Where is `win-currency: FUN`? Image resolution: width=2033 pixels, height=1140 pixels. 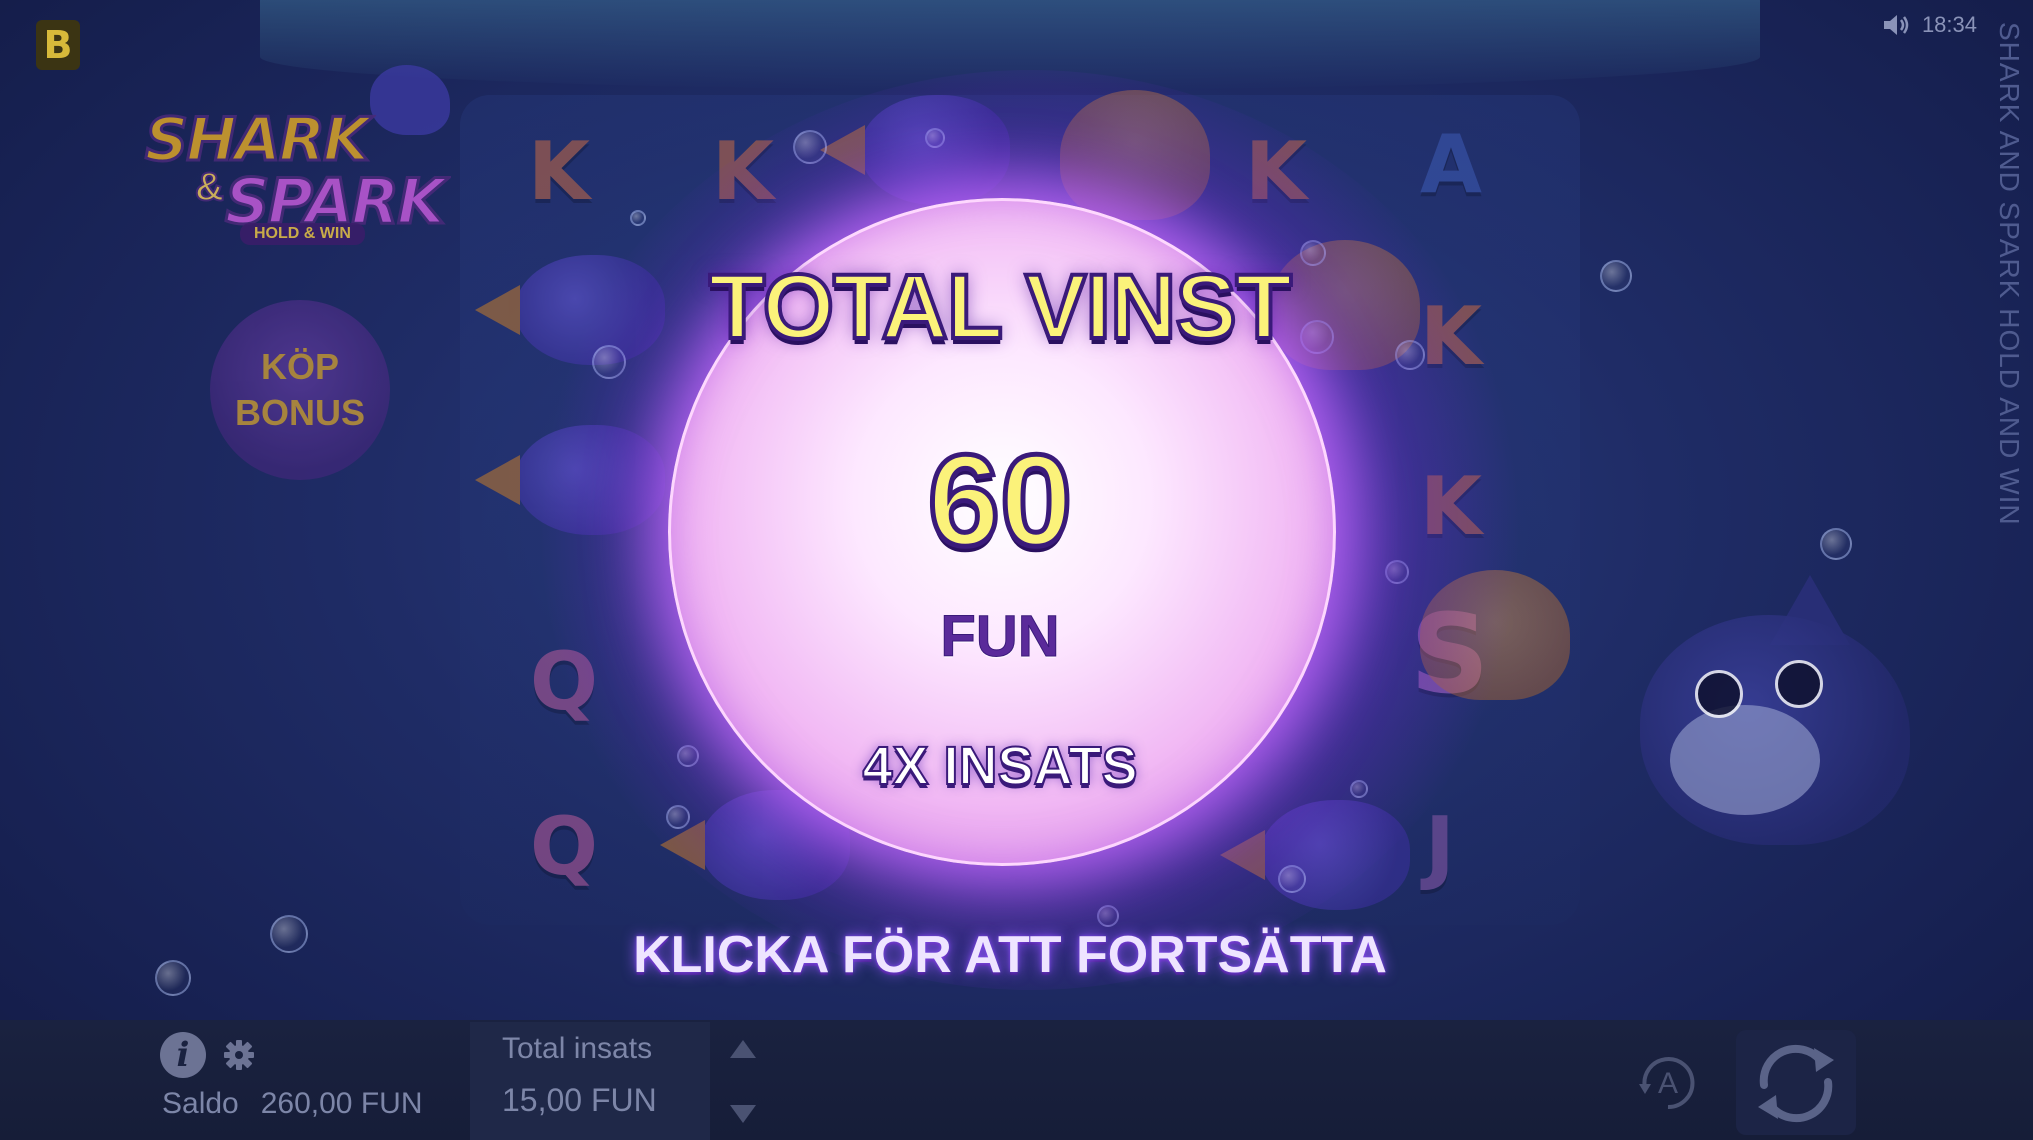 win-currency: FUN is located at coordinates (1000, 637).